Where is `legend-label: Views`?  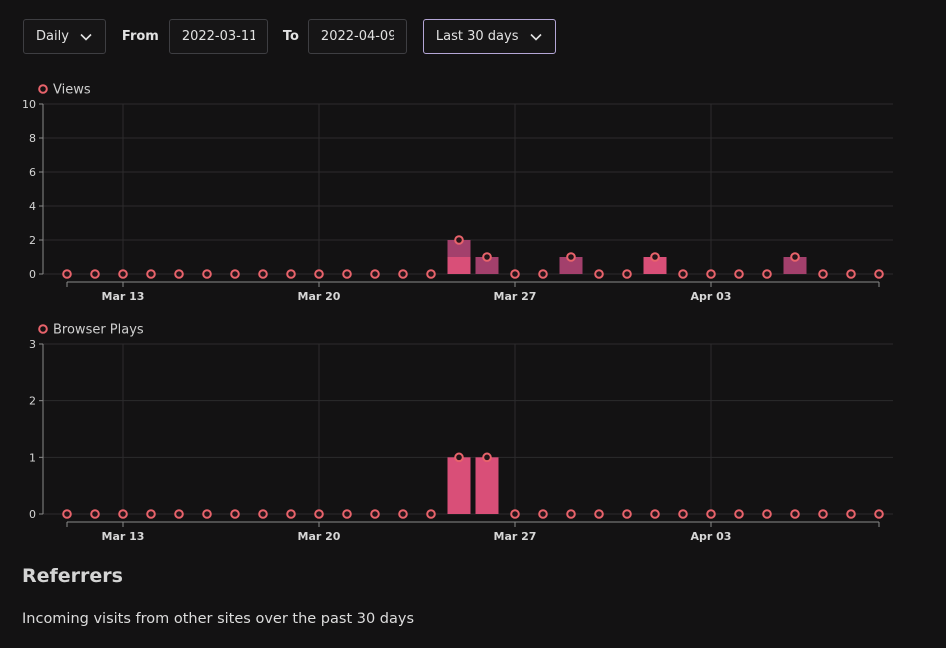 legend-label: Views is located at coordinates (72, 90).